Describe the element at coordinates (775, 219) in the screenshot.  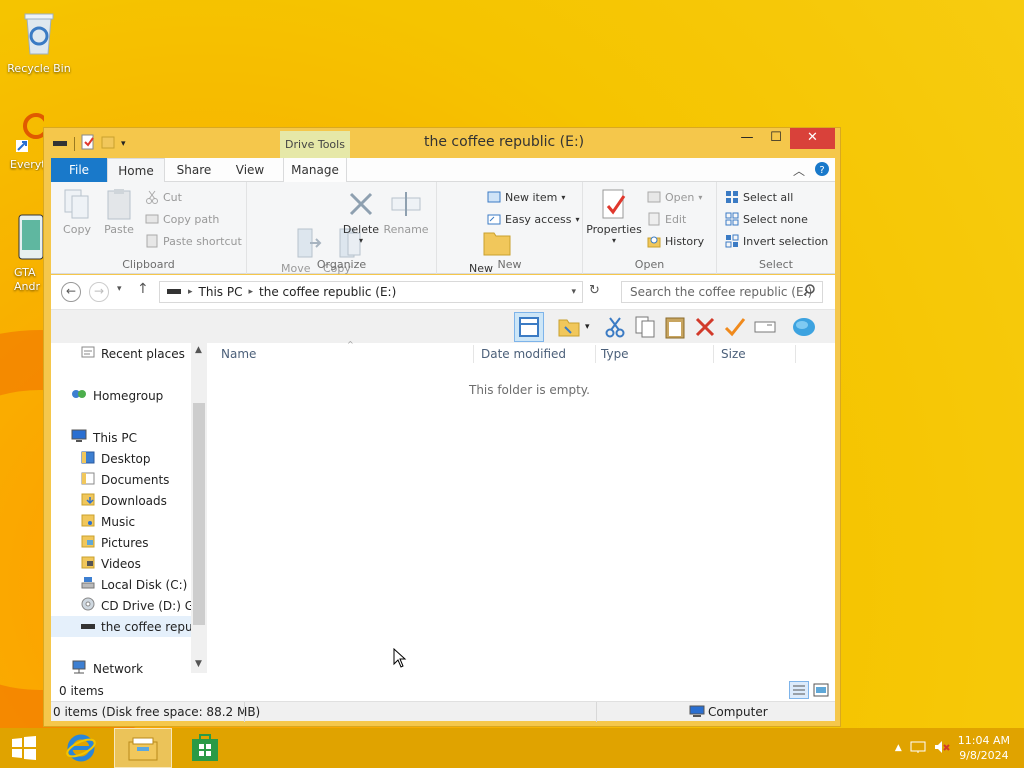
I see `select-none-label: Select none` at that location.